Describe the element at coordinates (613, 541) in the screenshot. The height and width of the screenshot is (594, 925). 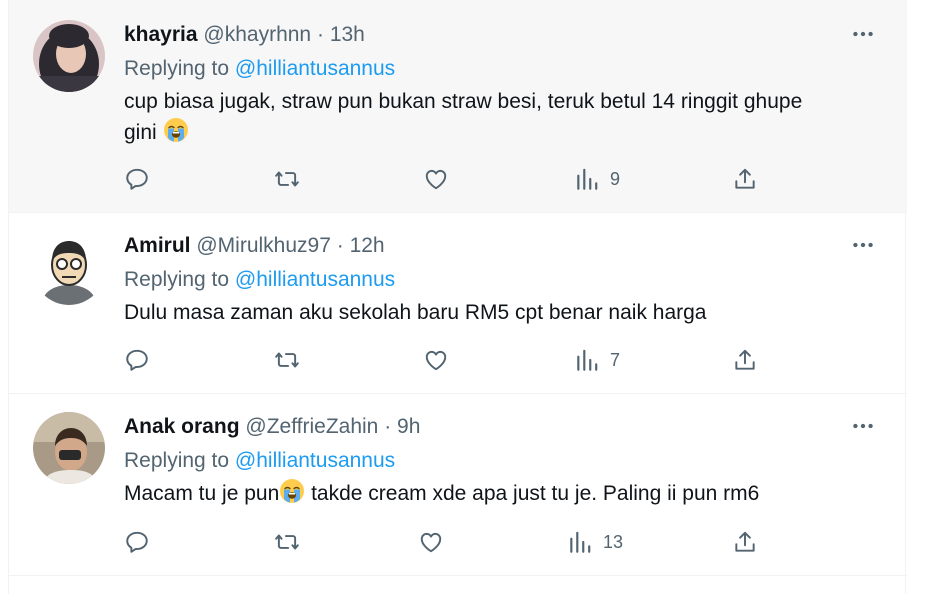
I see `views-count: 13` at that location.